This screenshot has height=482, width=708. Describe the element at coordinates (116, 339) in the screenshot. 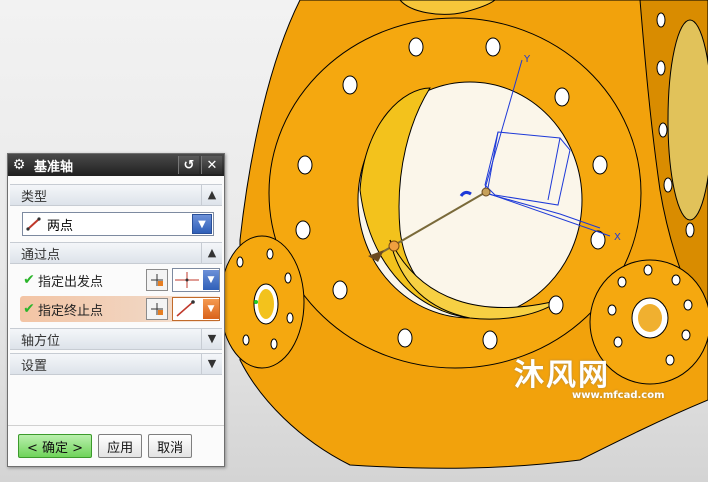

I see `section-axis-orientation: 轴方位 ▼` at that location.